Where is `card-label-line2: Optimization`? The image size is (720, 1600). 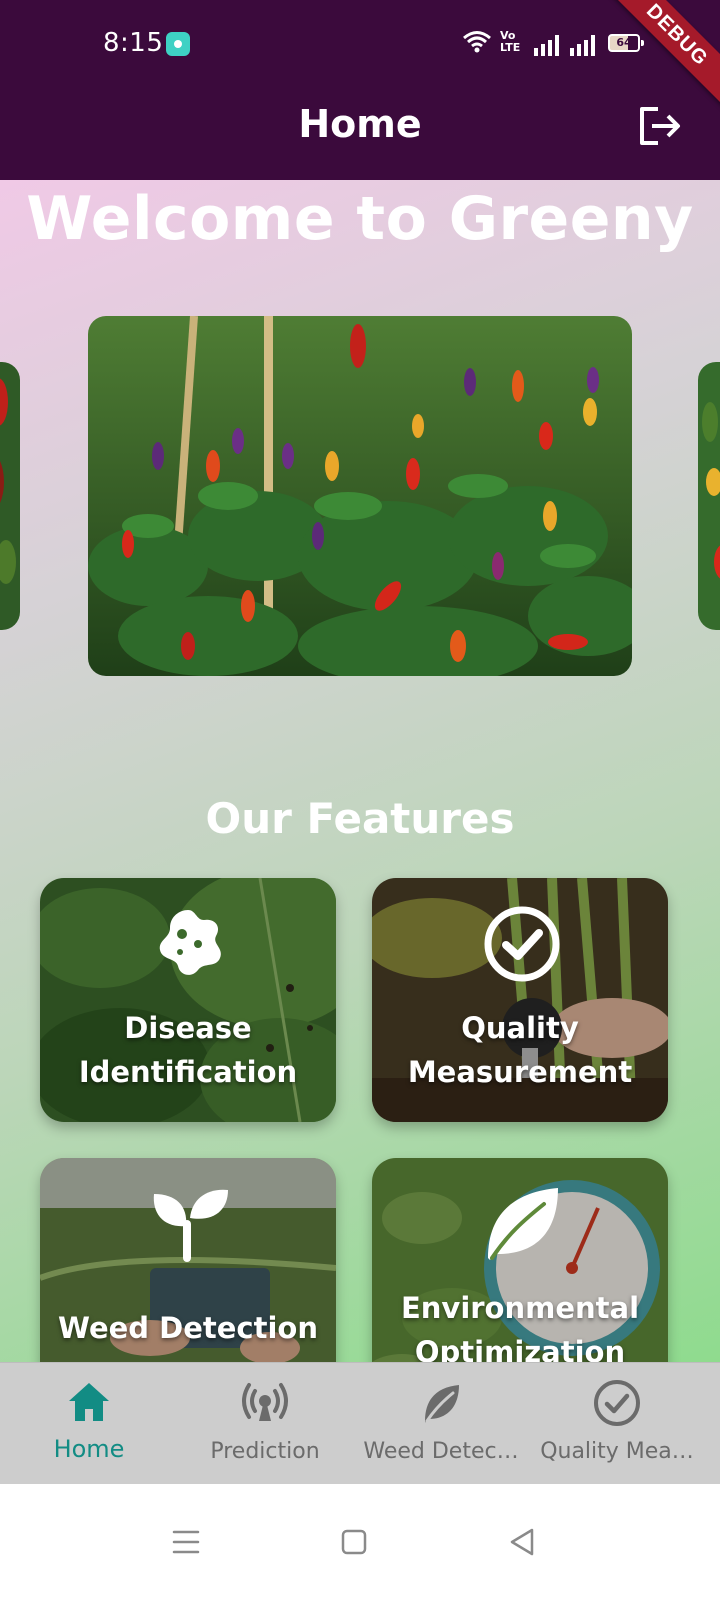 card-label-line2: Optimization is located at coordinates (520, 1348).